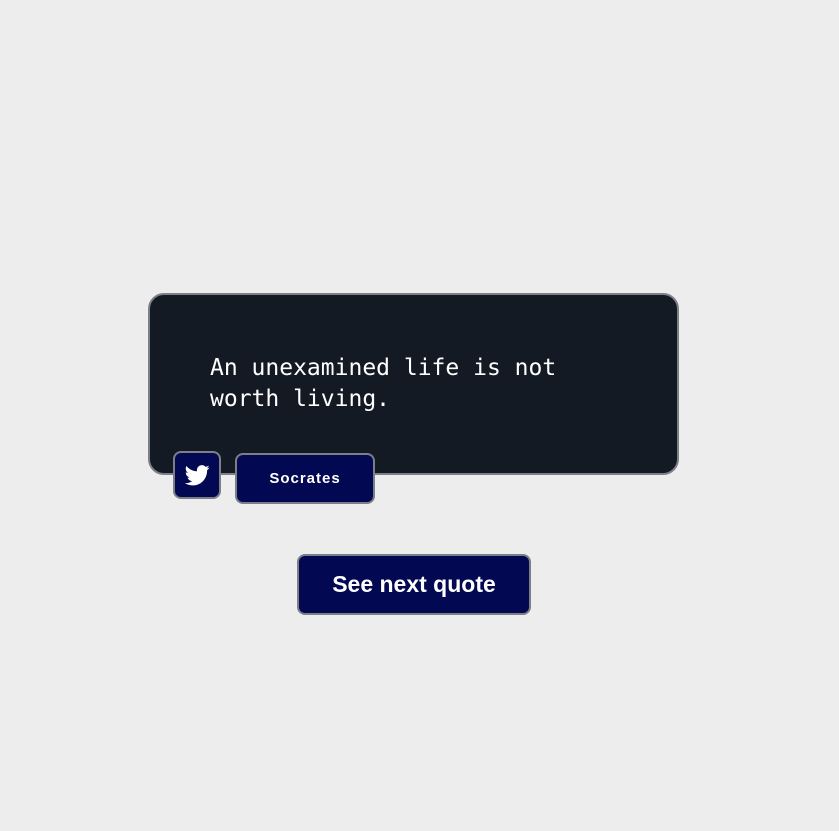 The width and height of the screenshot is (839, 831). I want to click on tweet-button, so click(197, 475).